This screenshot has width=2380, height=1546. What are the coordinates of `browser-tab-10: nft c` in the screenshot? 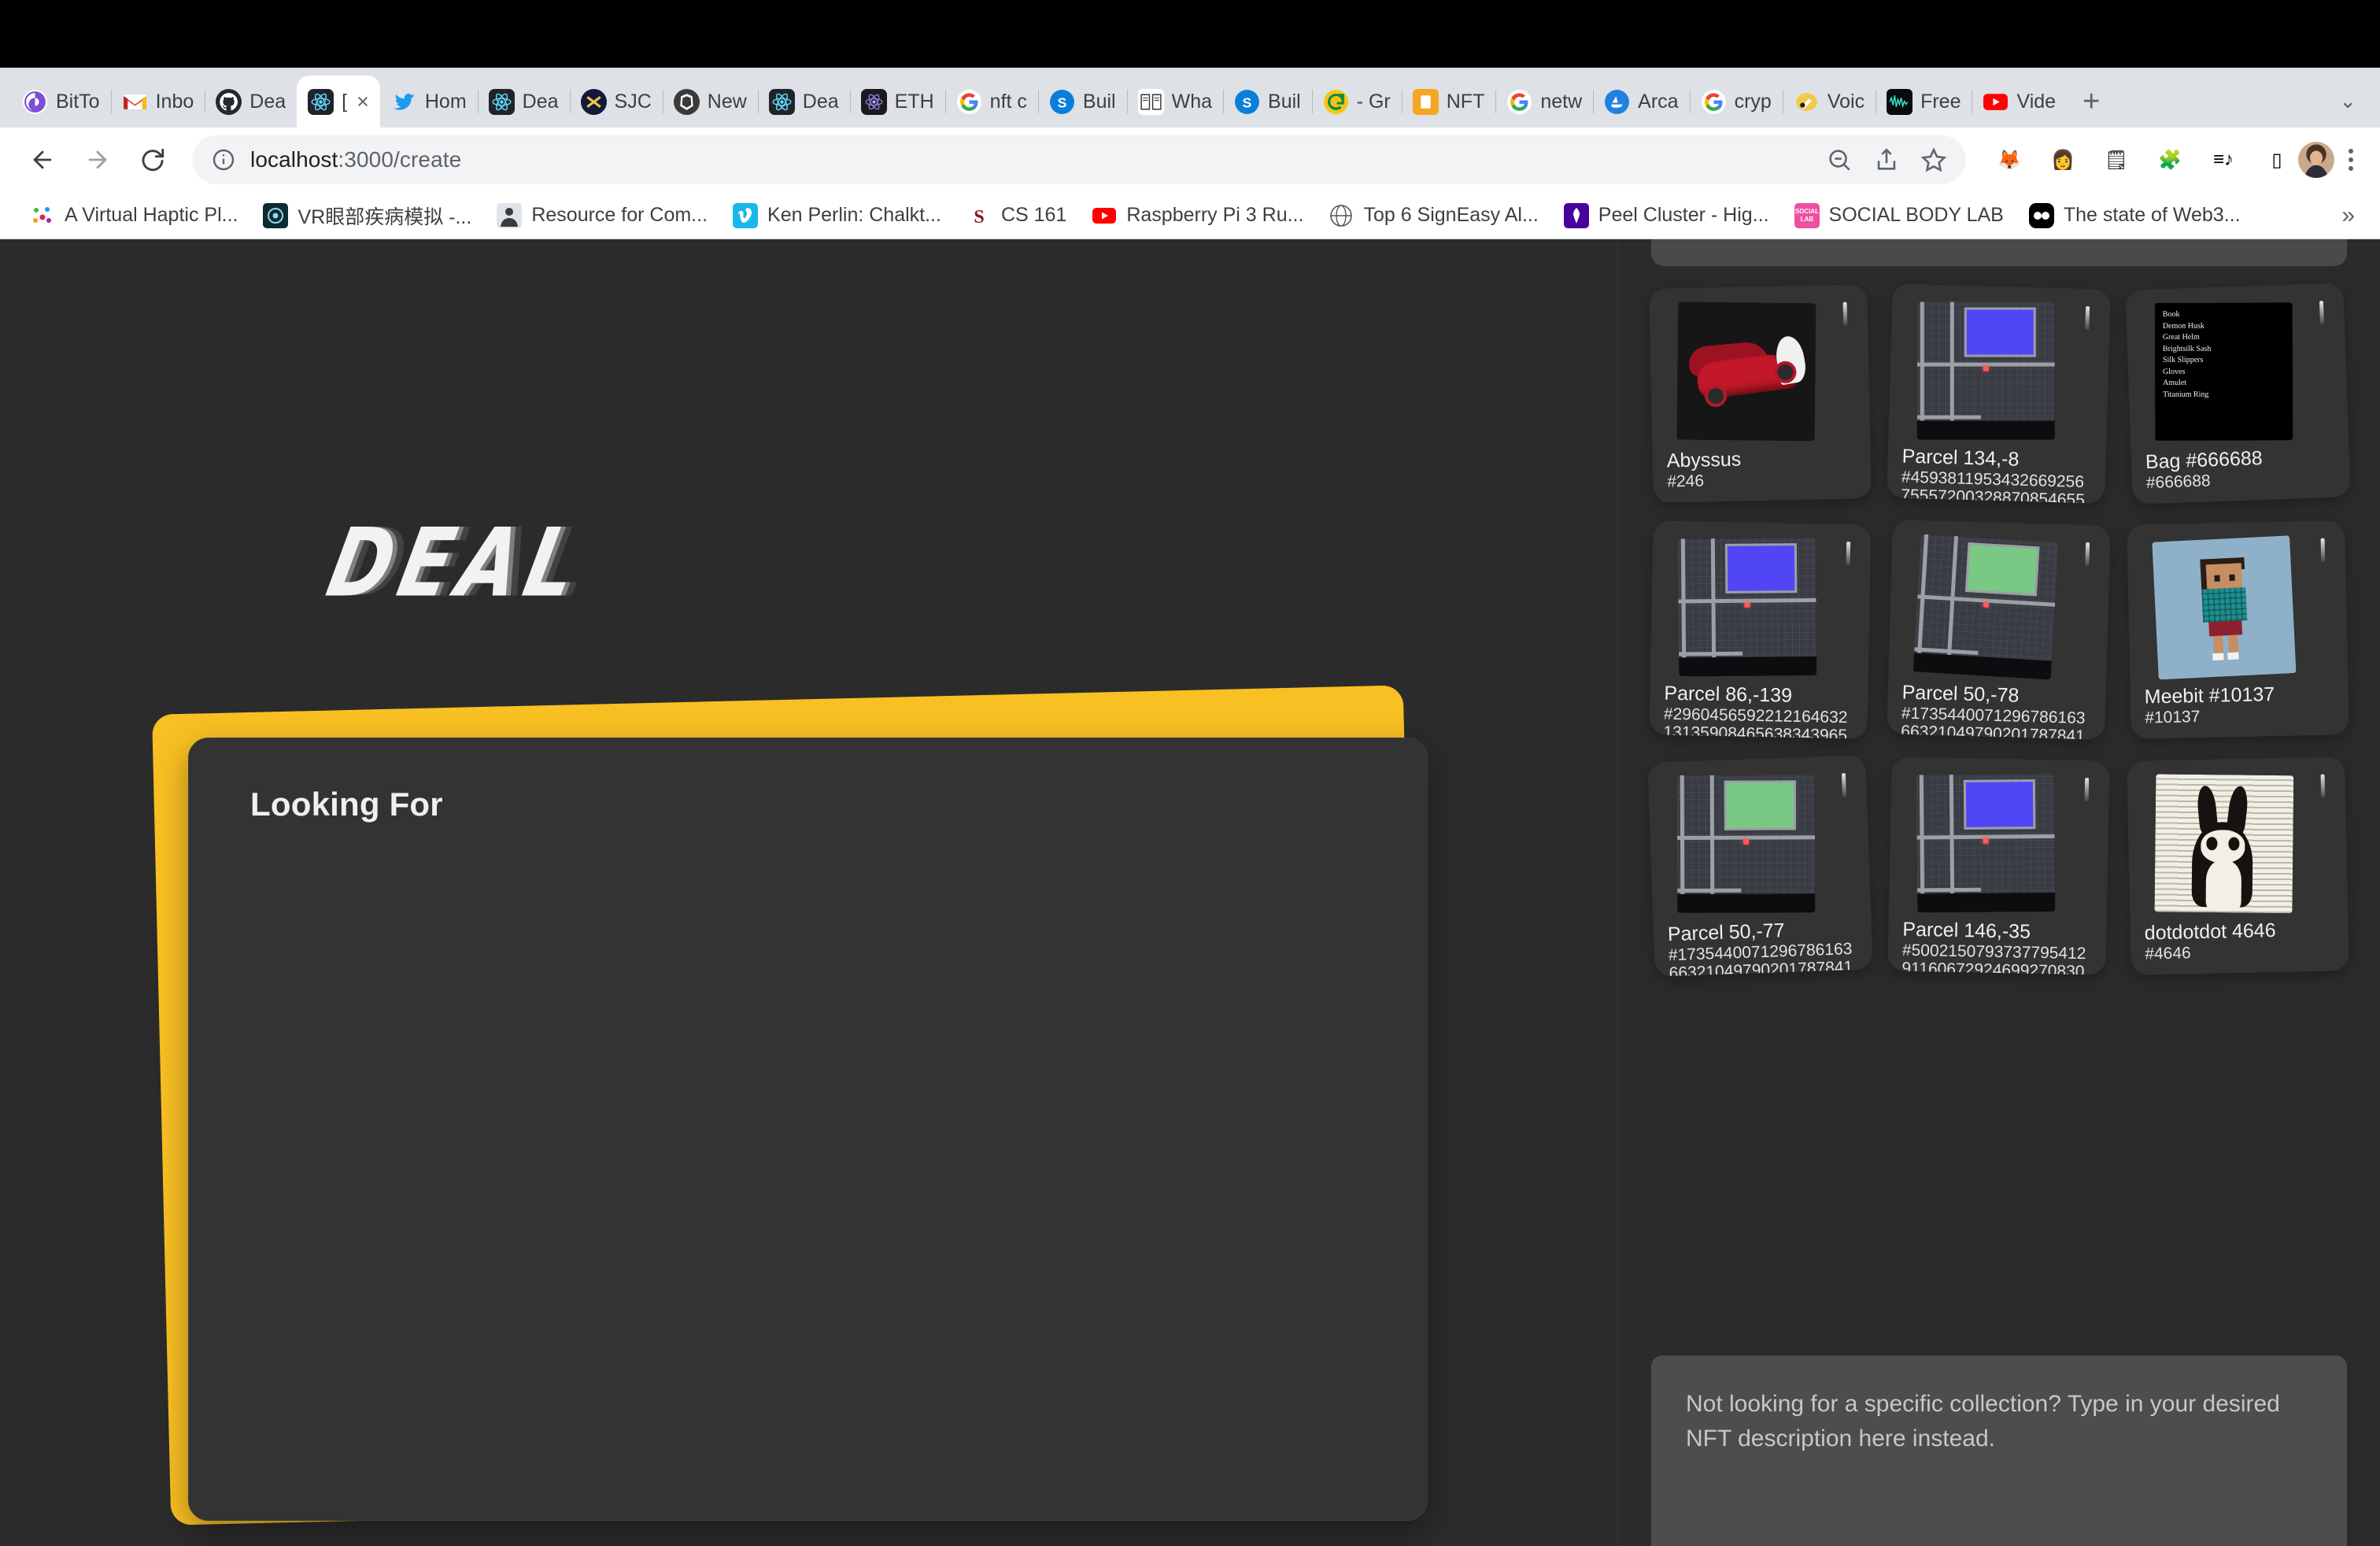 It's located at (991, 102).